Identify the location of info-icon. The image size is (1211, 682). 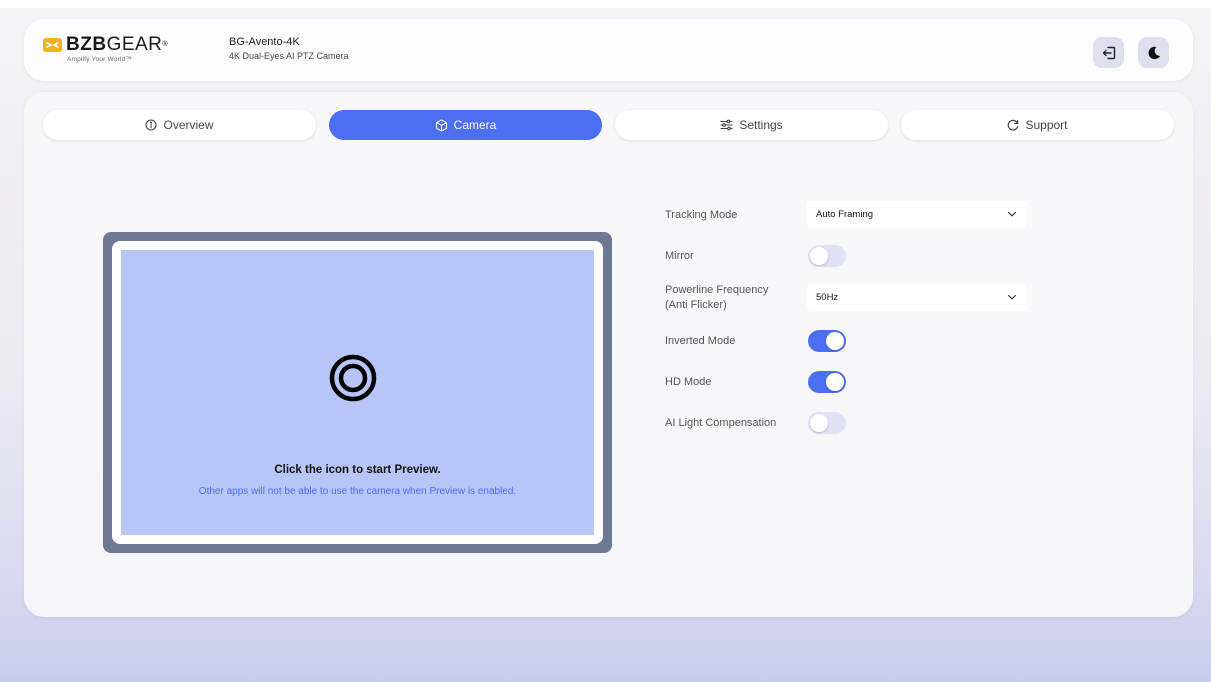
(151, 125).